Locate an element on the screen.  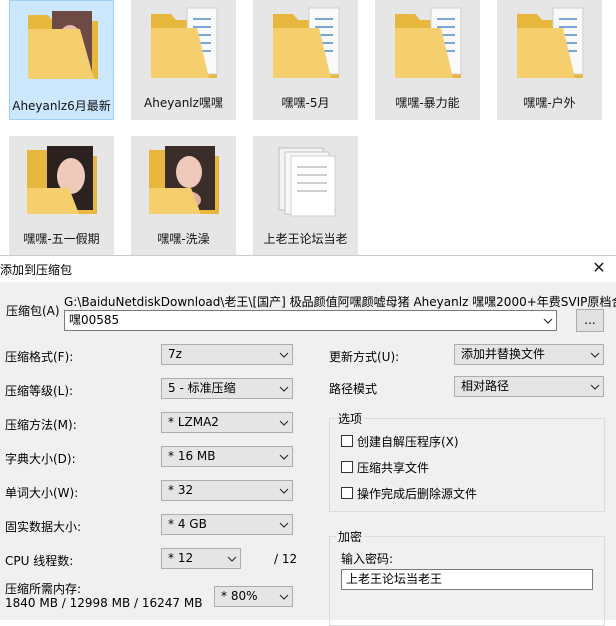
folder-tile: 嘿嘿-户外 is located at coordinates (549, 60).